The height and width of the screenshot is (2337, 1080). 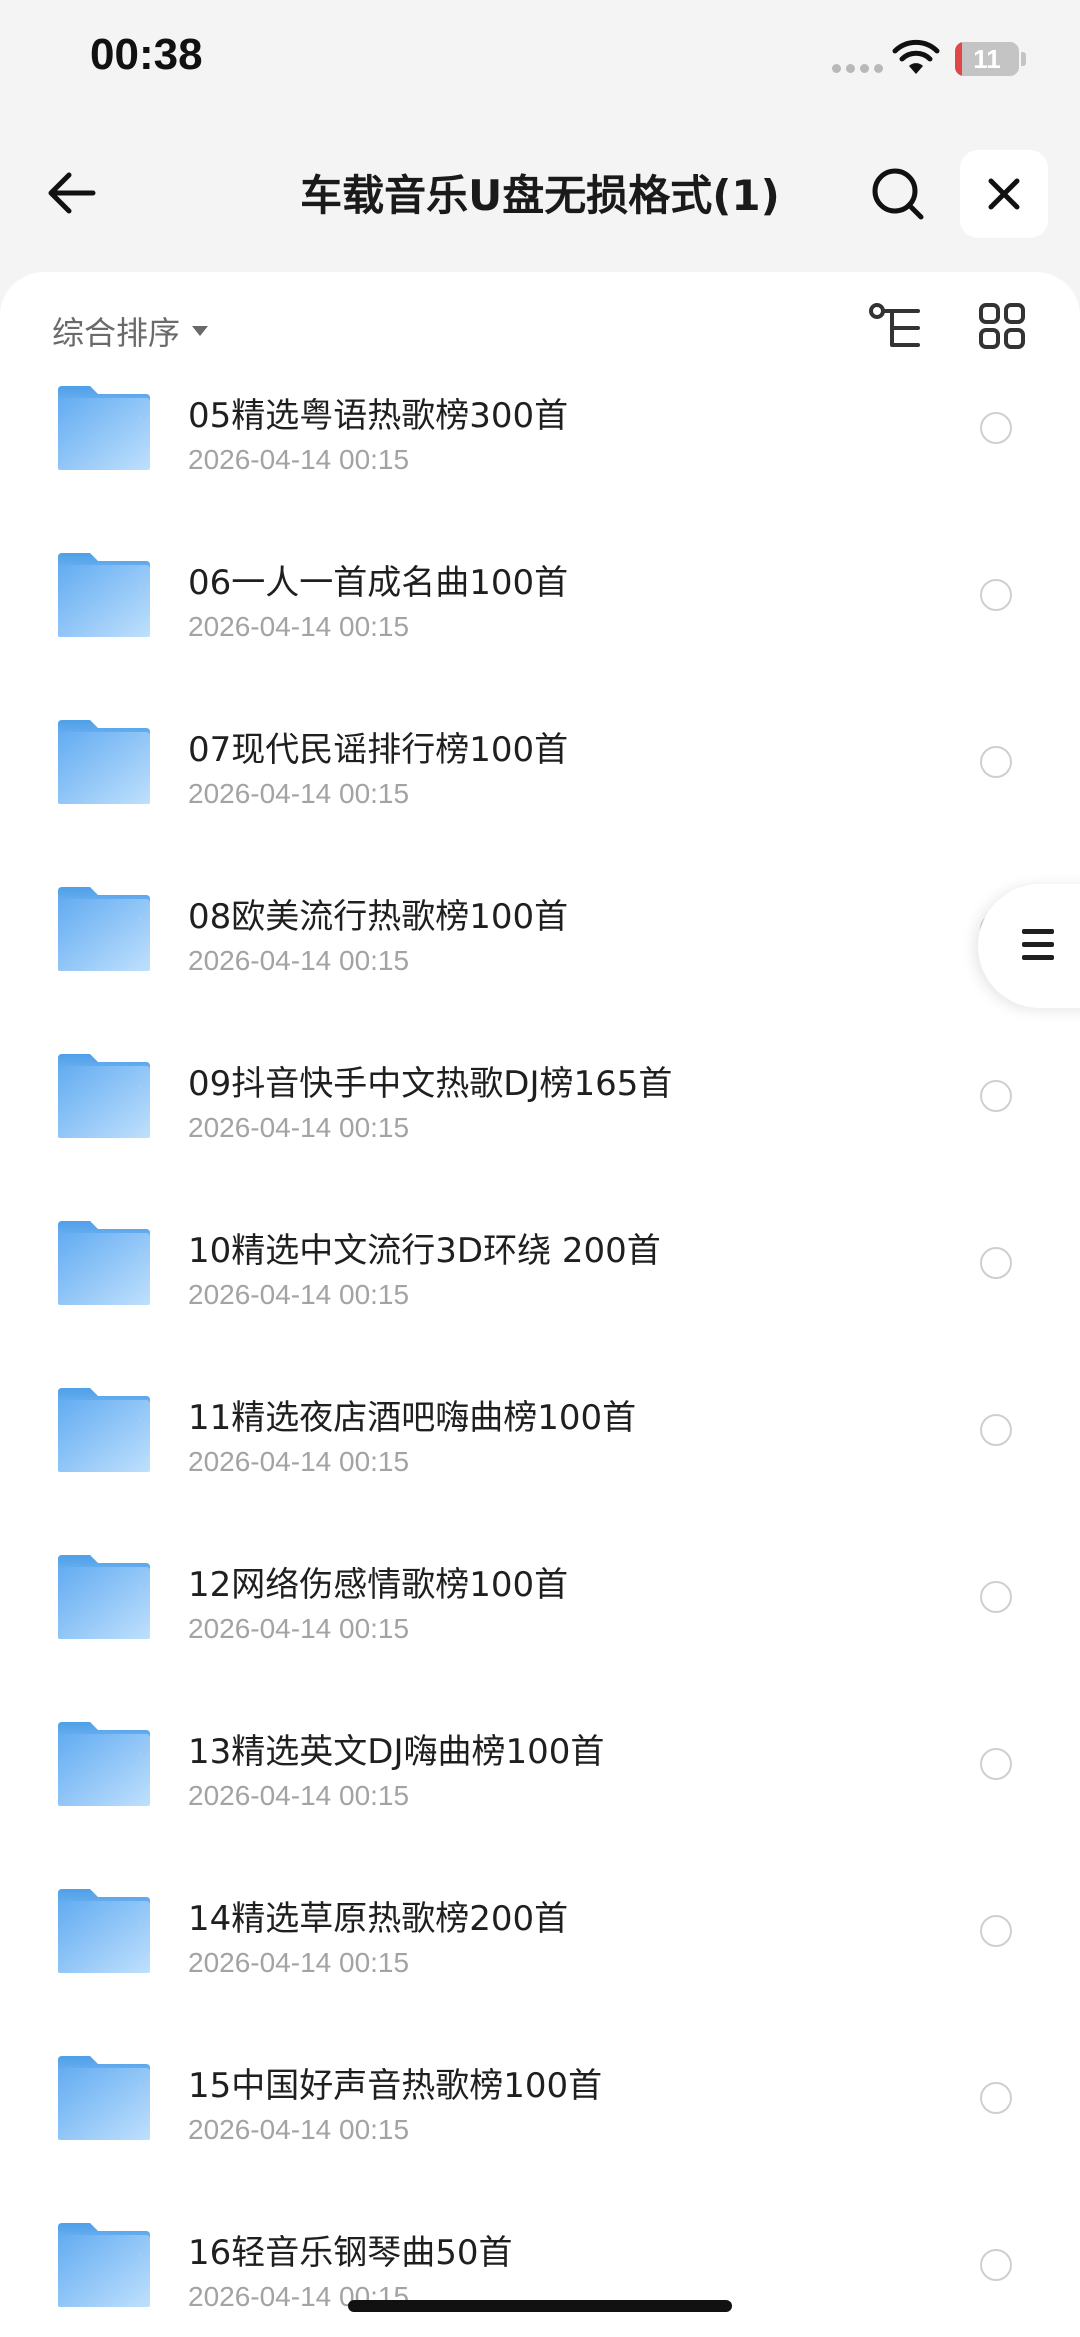 I want to click on file-name: 13精选英文DJ嗨曲榜100首, so click(x=396, y=1752).